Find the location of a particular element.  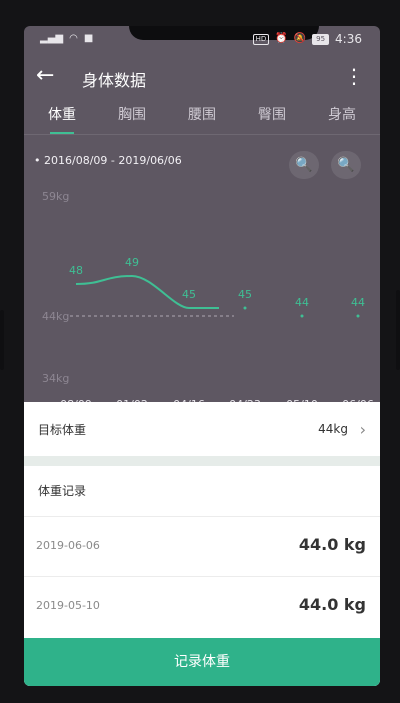

goal-weight-label: 目标体重 is located at coordinates (62, 429).